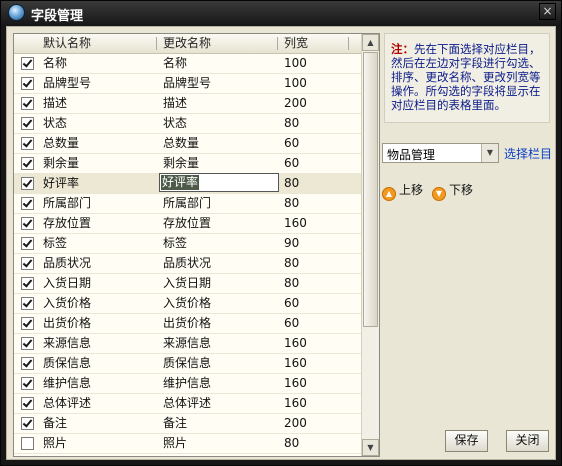  Describe the element at coordinates (187, 244) in the screenshot. I see `table-row: 标签 标签 90` at that location.